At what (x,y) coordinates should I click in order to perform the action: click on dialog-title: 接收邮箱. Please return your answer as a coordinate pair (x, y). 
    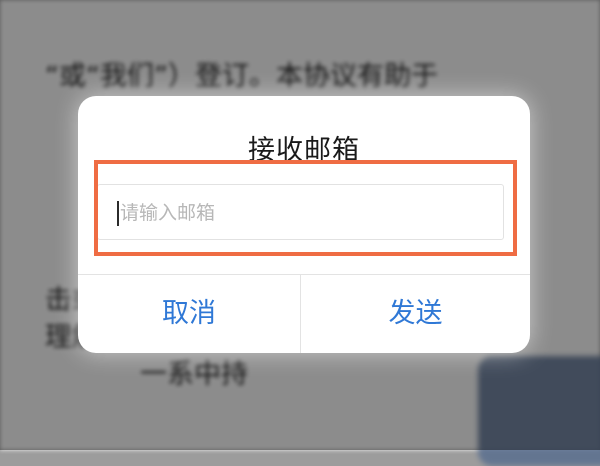
    Looking at the image, I should click on (304, 150).